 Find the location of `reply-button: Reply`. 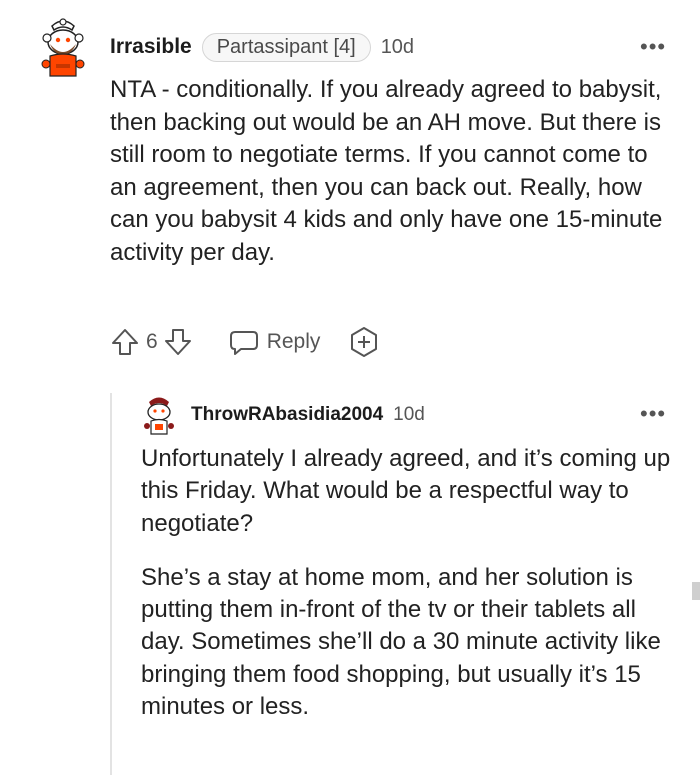

reply-button: Reply is located at coordinates (275, 342).